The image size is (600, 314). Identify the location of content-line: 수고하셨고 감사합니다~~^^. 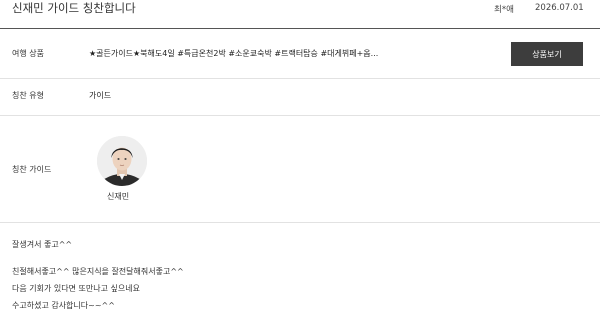
(63, 305).